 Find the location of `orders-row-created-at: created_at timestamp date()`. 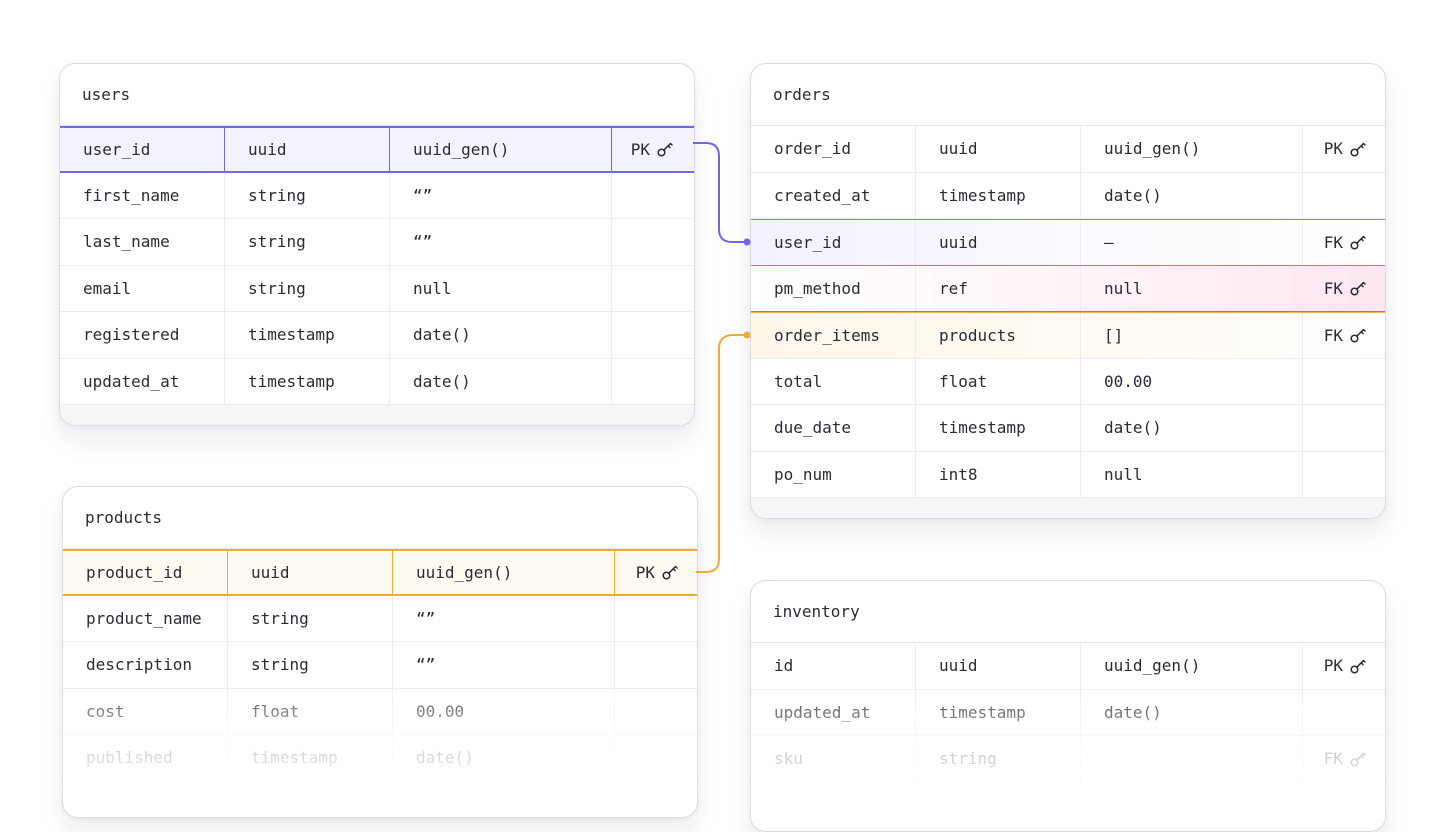

orders-row-created-at: created_at timestamp date() is located at coordinates (1068, 195).